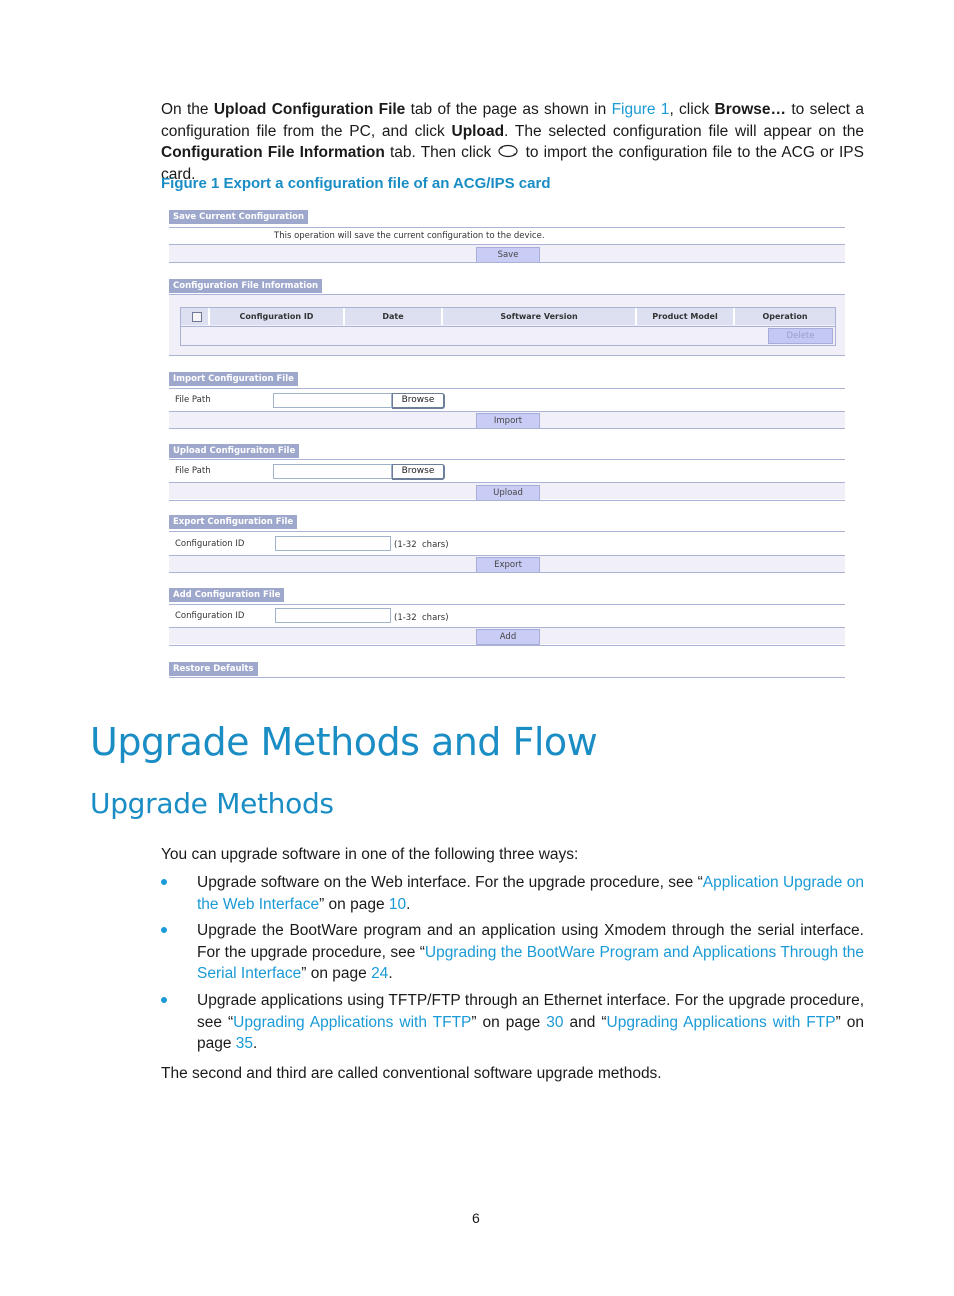  I want to click on page-link: 35, so click(244, 1043).